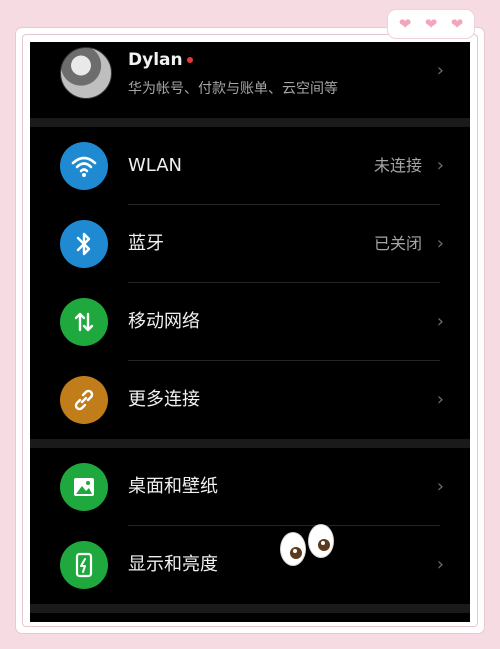 The height and width of the screenshot is (649, 500). Describe the element at coordinates (173, 486) in the screenshot. I see `settings-item-label: 桌面和壁纸` at that location.